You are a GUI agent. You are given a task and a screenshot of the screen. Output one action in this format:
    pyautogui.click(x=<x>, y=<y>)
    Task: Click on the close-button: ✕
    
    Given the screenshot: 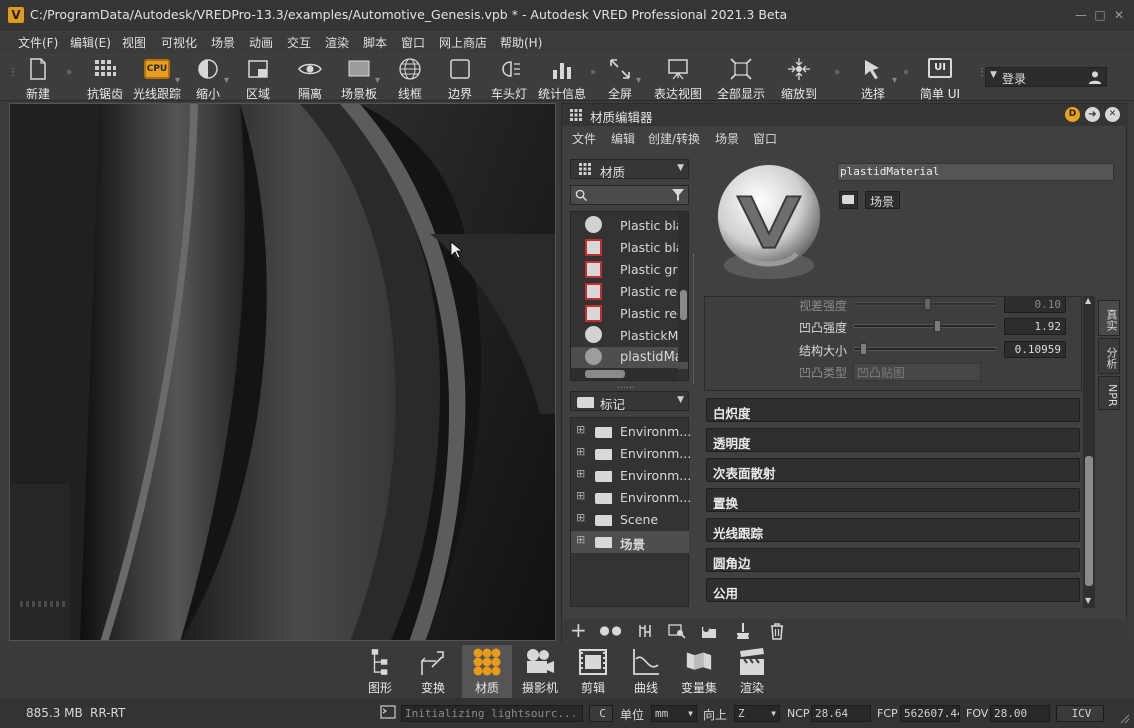 What is the action you would take?
    pyautogui.click(x=1119, y=15)
    